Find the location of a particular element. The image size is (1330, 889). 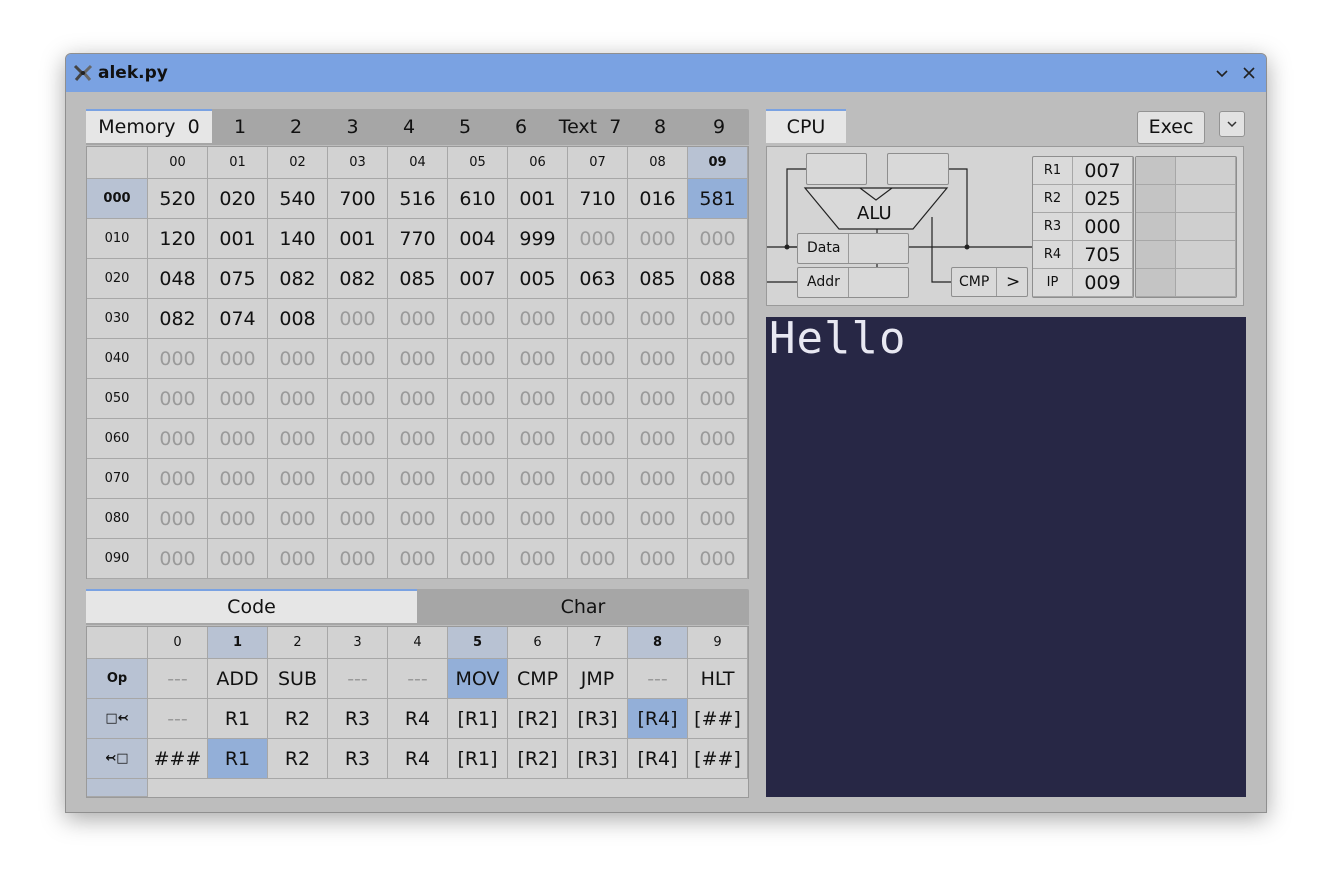

memory-cell: 005 is located at coordinates (538, 279).